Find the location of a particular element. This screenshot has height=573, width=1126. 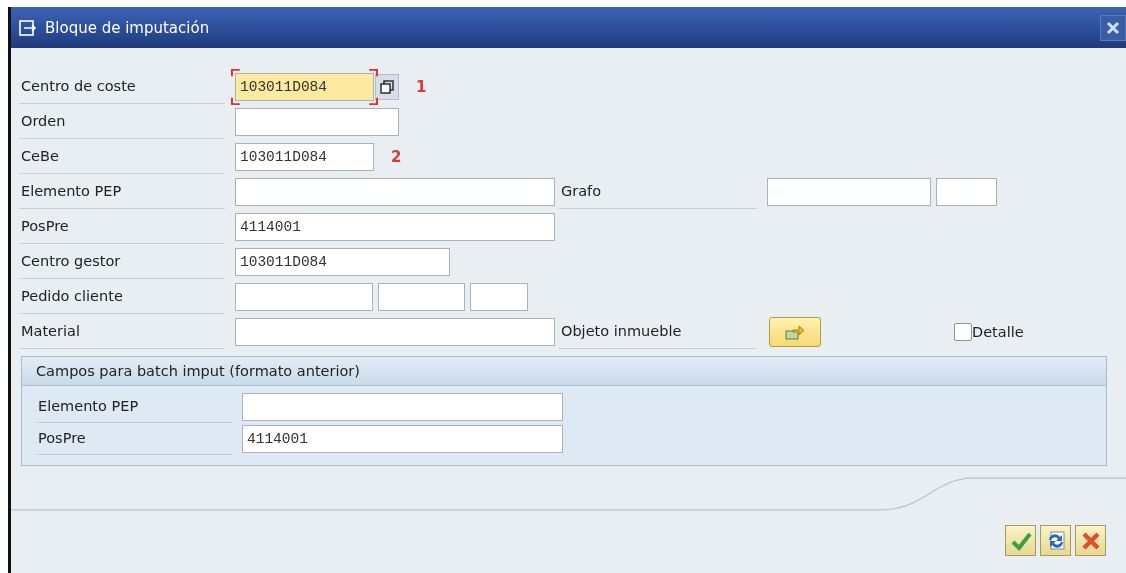

close-icon is located at coordinates (1113, 27).